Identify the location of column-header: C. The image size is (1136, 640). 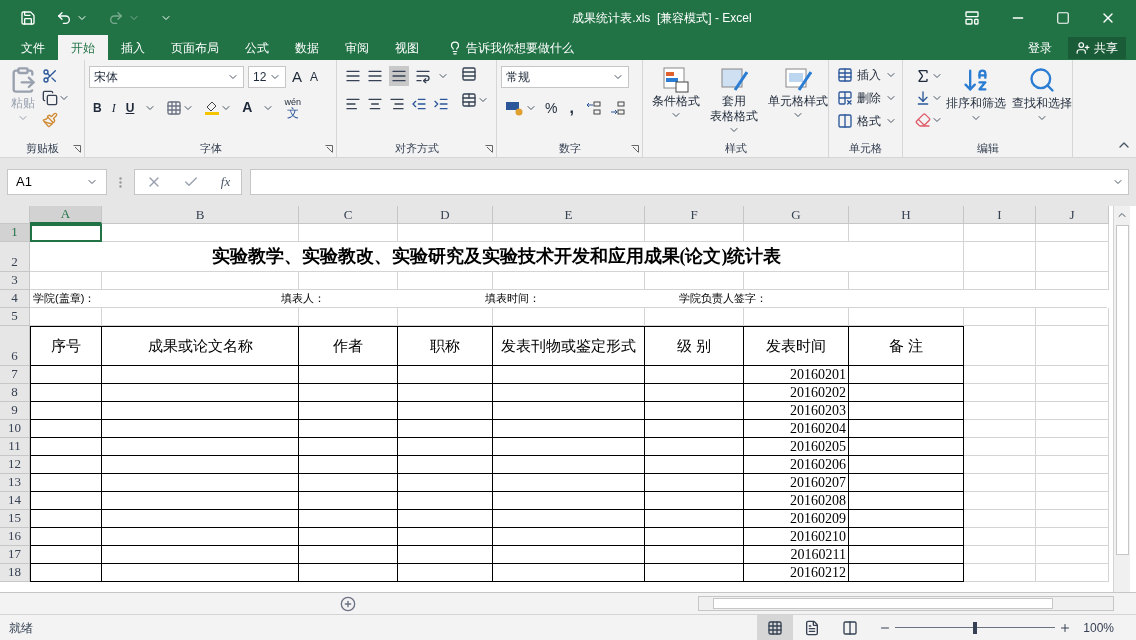
(348, 215).